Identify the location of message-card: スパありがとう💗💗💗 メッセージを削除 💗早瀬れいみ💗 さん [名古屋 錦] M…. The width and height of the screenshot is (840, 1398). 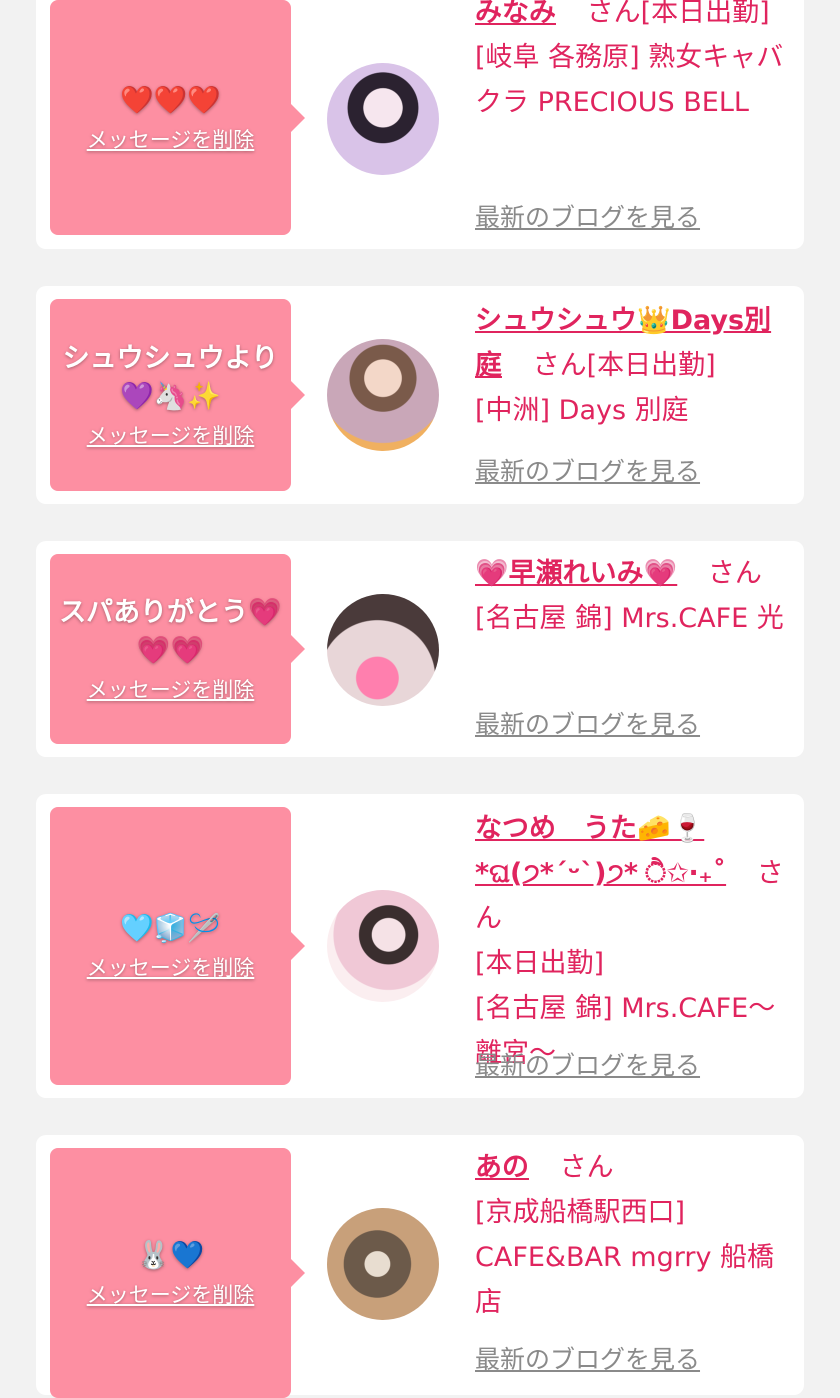
(420, 649).